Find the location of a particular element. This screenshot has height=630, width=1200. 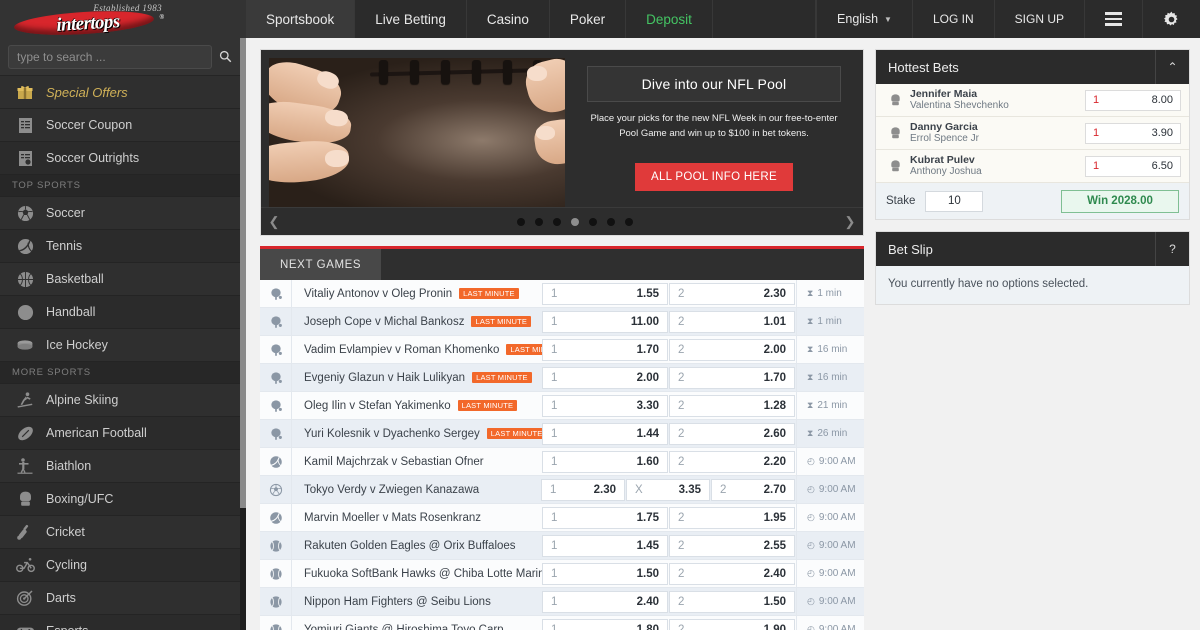

odds-button: 1 1.45 is located at coordinates (605, 545).